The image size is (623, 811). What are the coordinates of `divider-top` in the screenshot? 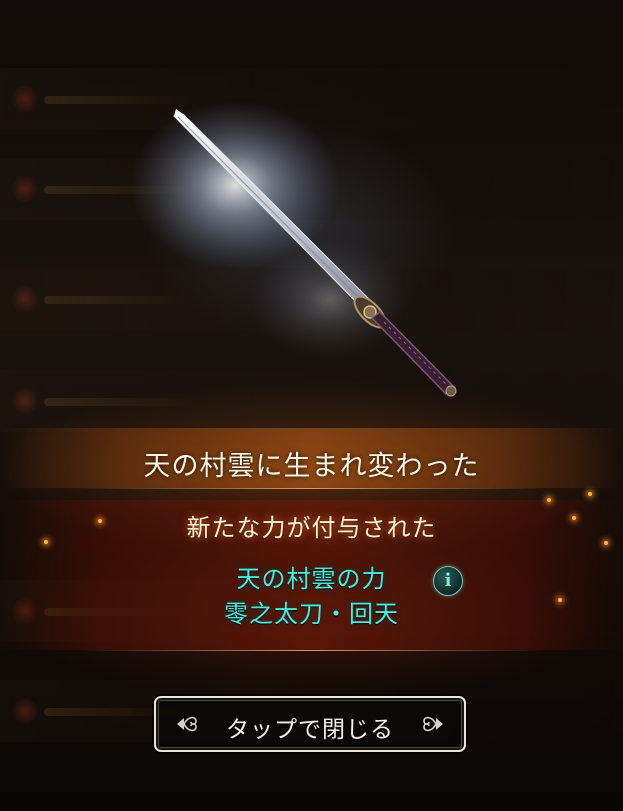 It's located at (311, 488).